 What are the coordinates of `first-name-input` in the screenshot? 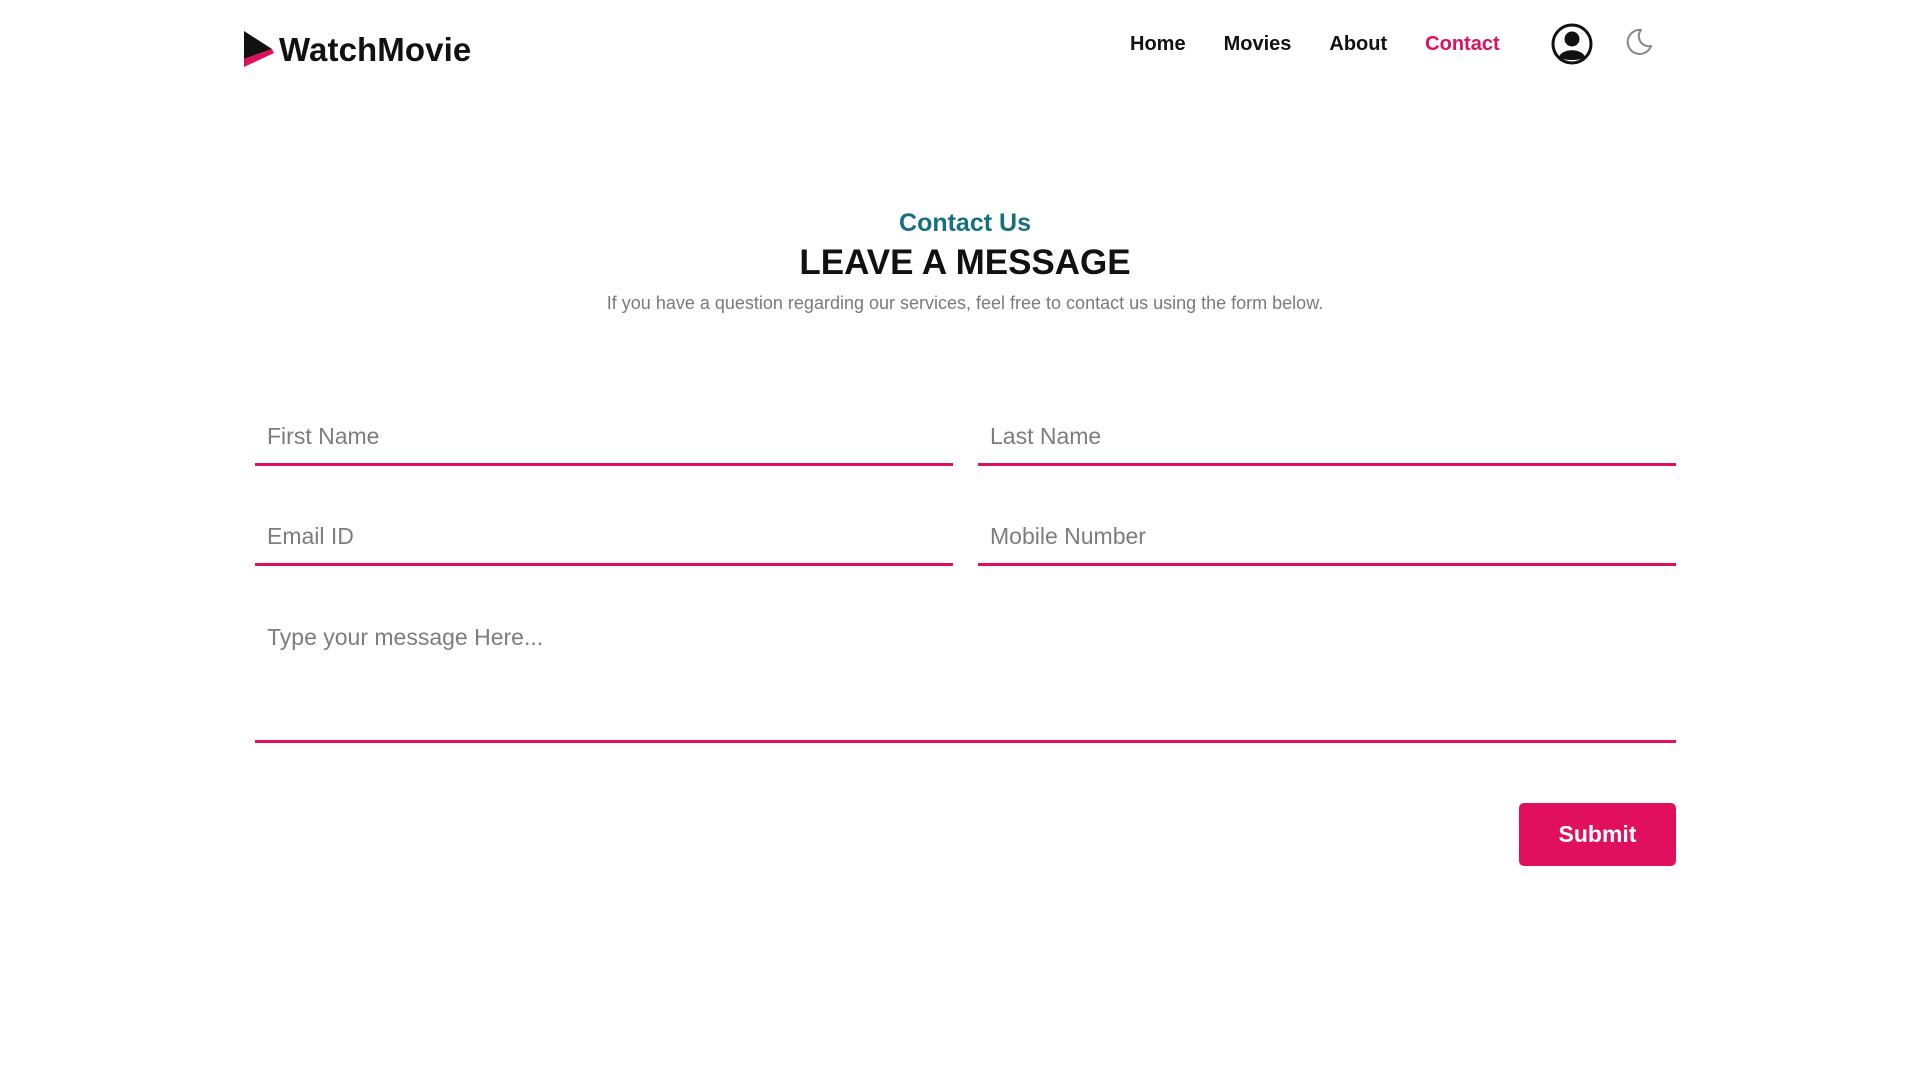 It's located at (604, 436).